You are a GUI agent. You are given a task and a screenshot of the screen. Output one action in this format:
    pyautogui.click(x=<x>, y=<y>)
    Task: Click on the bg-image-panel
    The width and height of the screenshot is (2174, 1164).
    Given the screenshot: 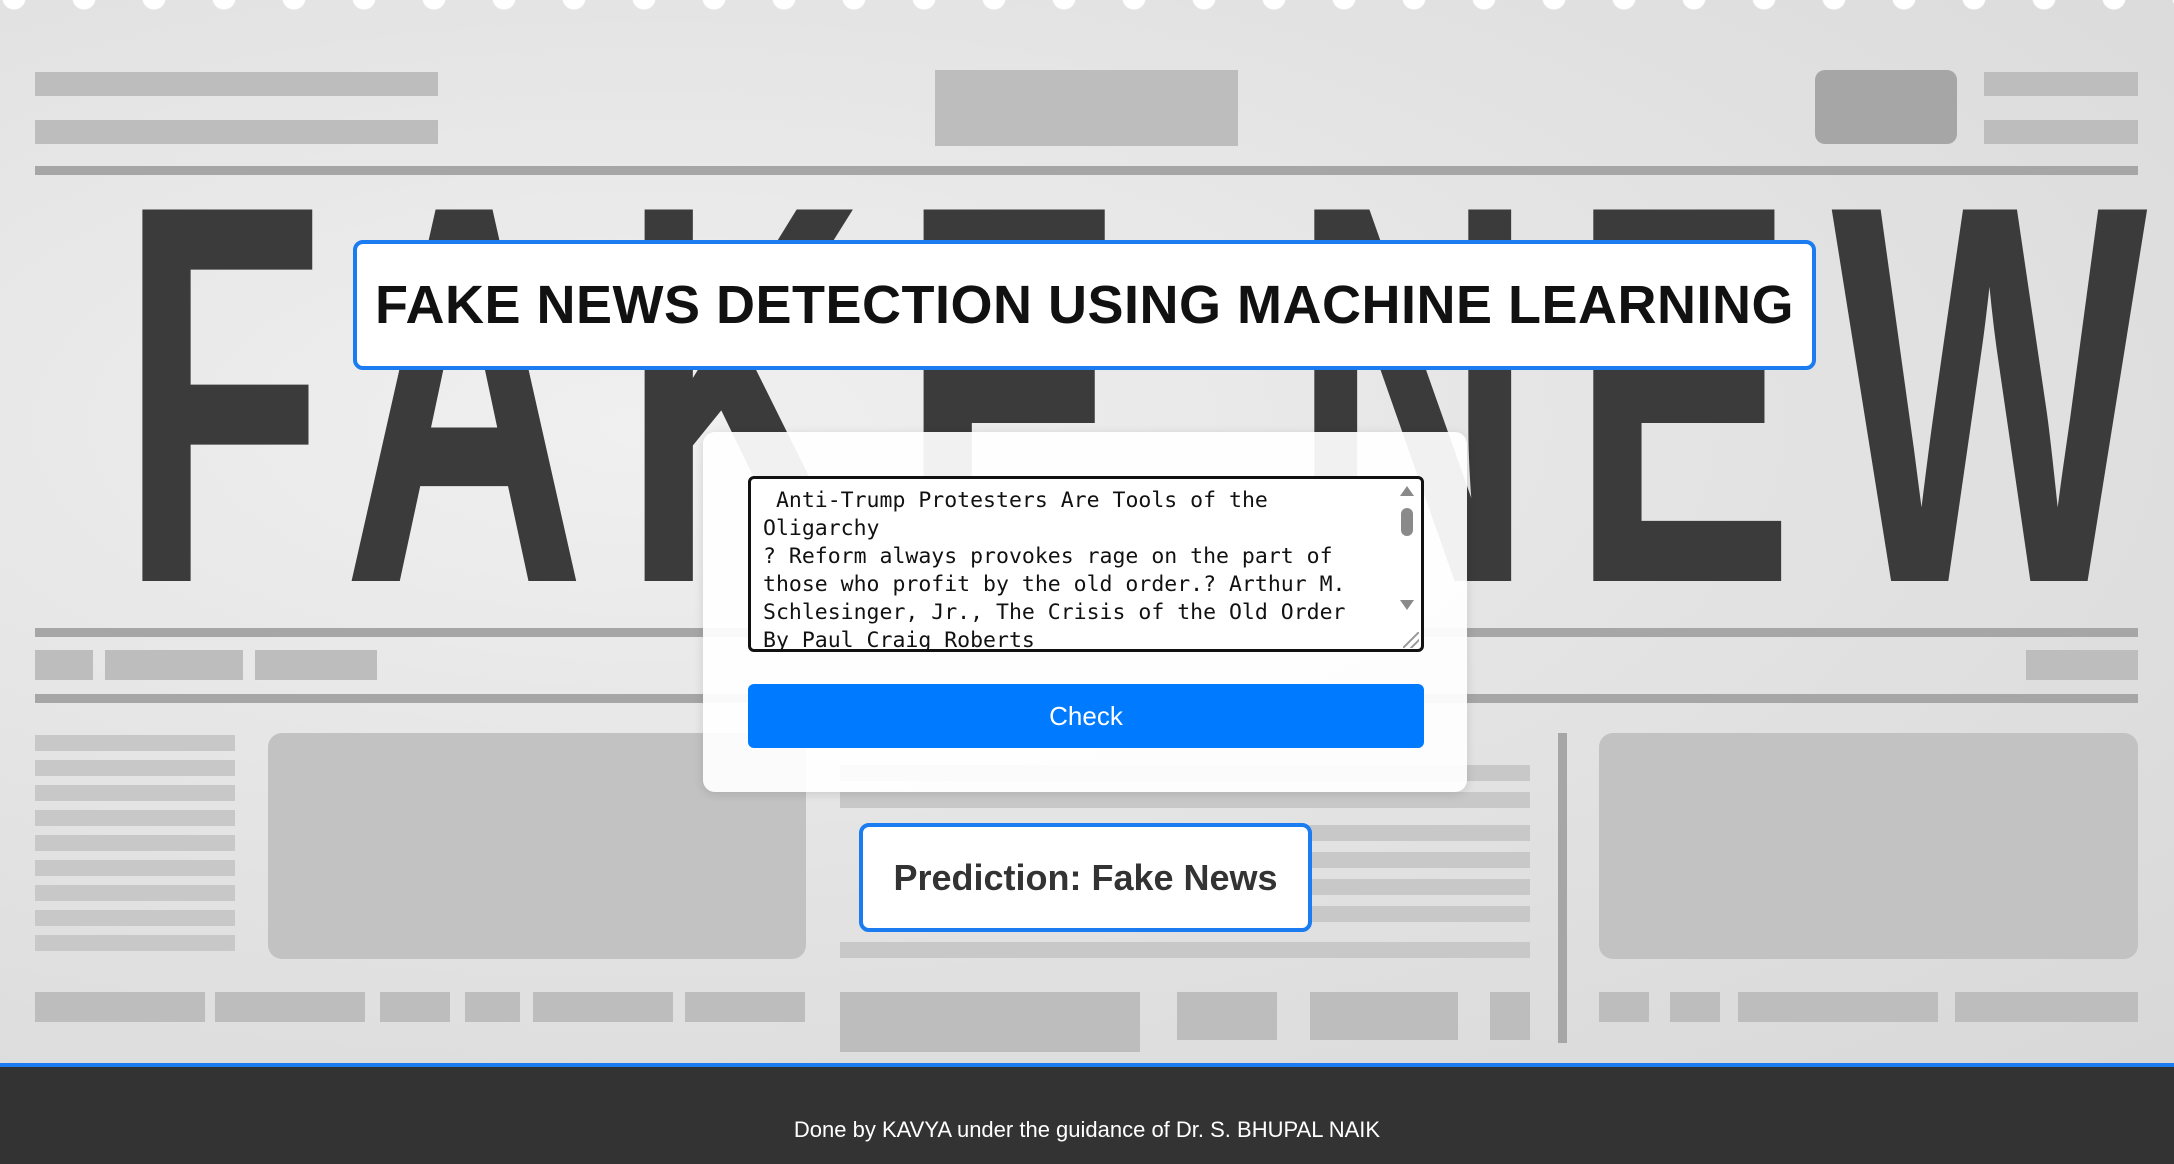 What is the action you would take?
    pyautogui.click(x=1868, y=846)
    